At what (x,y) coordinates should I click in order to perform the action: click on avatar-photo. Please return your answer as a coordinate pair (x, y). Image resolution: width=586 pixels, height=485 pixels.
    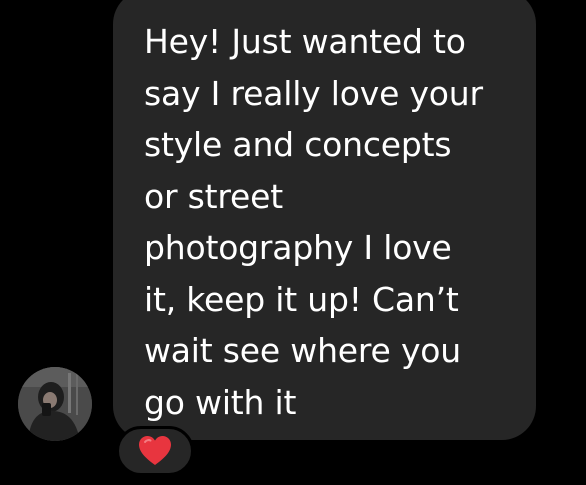
    Looking at the image, I should click on (55, 404).